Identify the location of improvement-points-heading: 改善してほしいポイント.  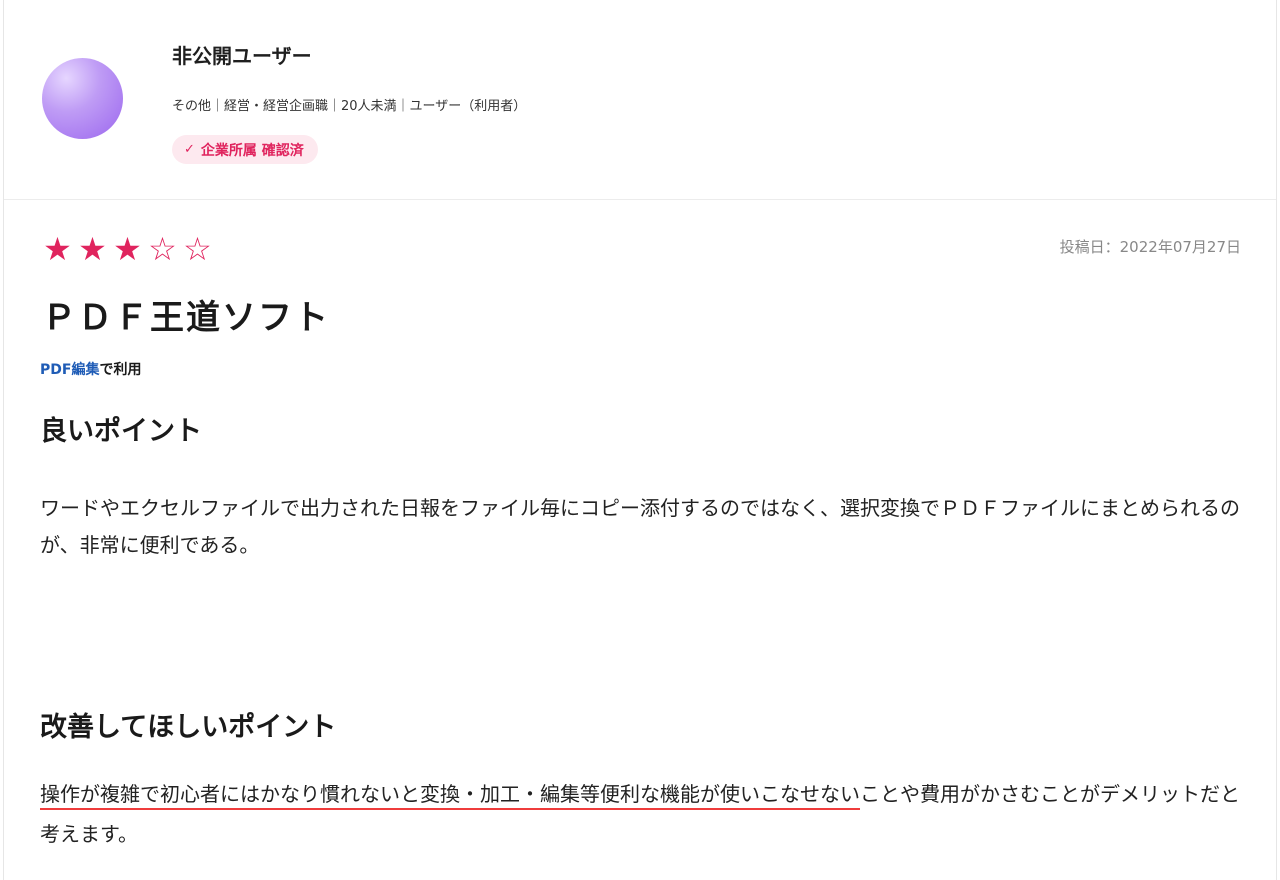
(188, 727).